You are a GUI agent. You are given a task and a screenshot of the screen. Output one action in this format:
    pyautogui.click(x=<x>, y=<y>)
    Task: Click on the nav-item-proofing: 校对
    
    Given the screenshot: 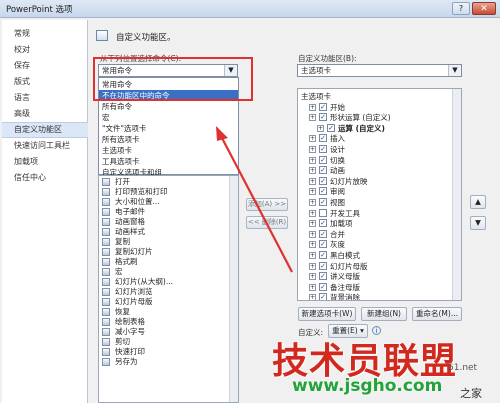 What is the action you would take?
    pyautogui.click(x=45, y=50)
    